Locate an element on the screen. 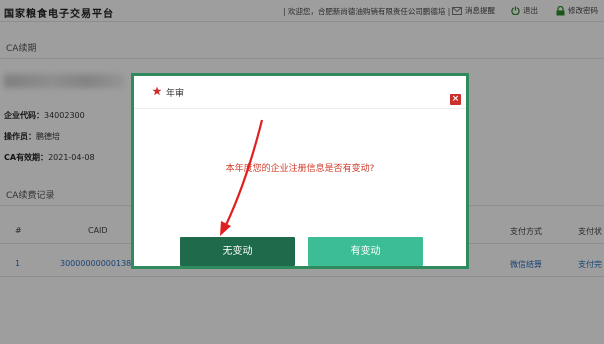 The image size is (604, 344). dialog-title: 年审 is located at coordinates (168, 92).